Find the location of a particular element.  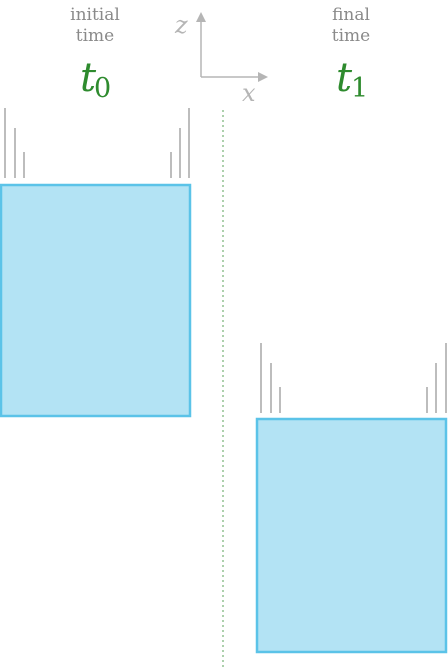

coordinate-axes: z x is located at coordinates (221, 59).